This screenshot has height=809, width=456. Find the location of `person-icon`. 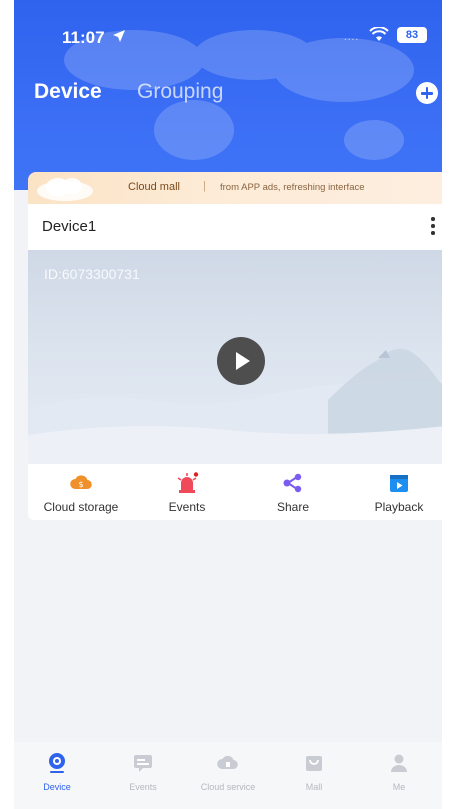

person-icon is located at coordinates (399, 763).